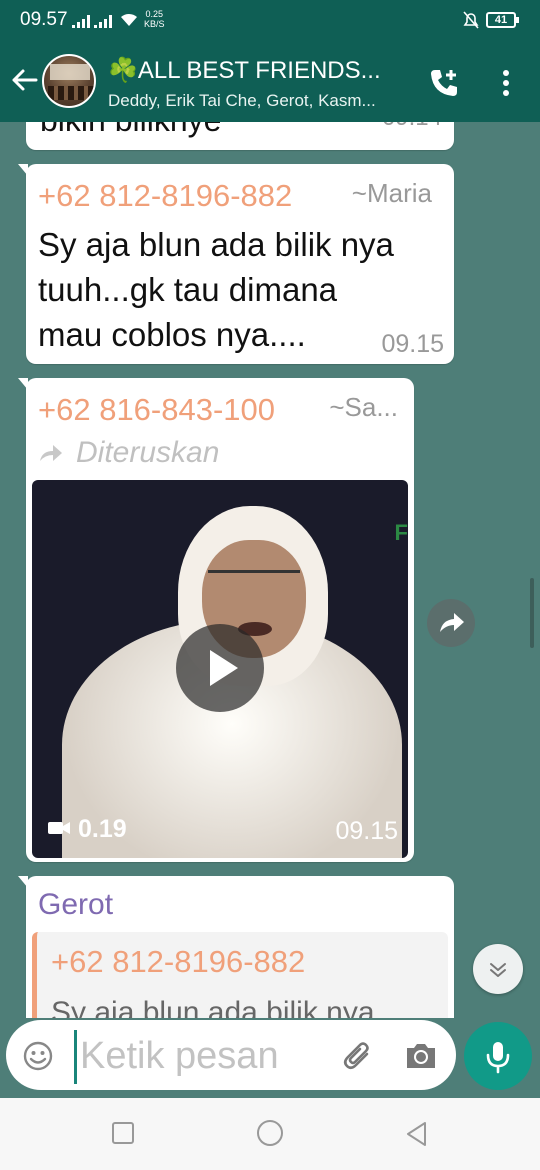 Image resolution: width=540 pixels, height=1170 pixels. I want to click on scroll-to-bottom-button, so click(498, 969).